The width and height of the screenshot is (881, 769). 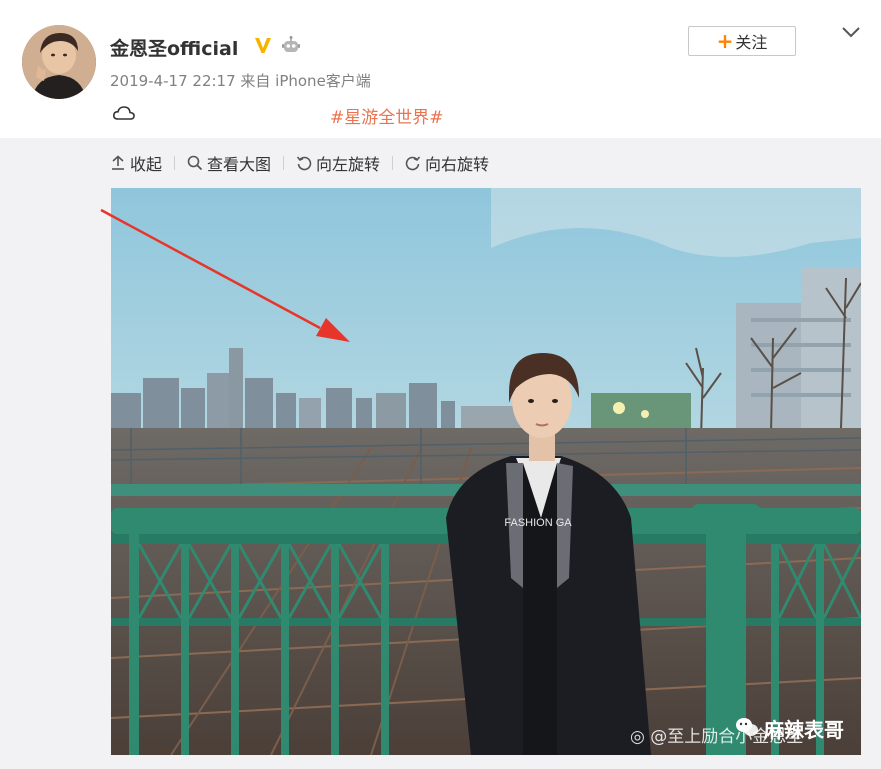 I want to click on rotate-left-label: 向左旋转, so click(x=348, y=164).